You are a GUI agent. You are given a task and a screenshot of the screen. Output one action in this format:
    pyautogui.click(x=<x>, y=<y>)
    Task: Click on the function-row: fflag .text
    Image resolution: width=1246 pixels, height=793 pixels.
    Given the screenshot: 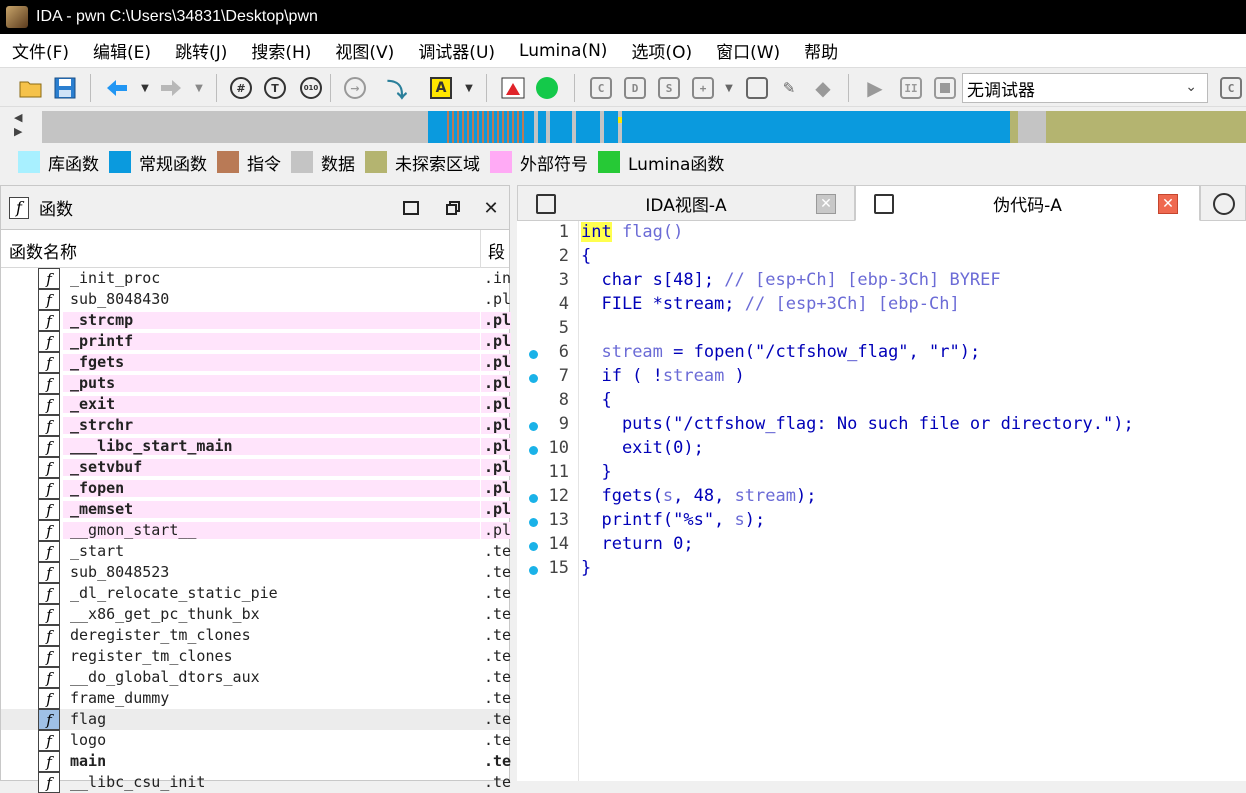 What is the action you would take?
    pyautogui.click(x=256, y=719)
    